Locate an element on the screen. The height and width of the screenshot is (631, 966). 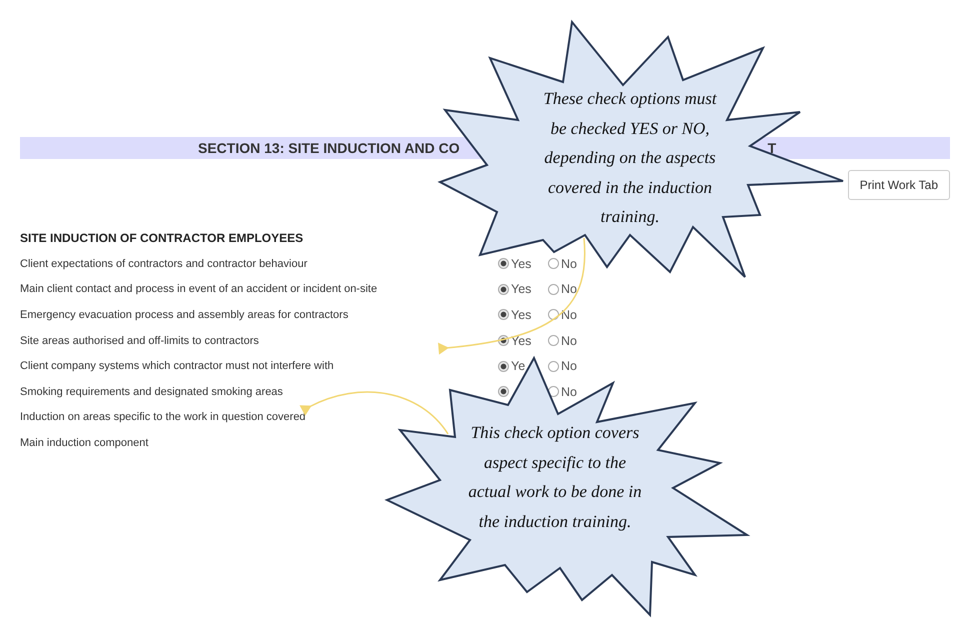
question-label: Induction on areas specific to the work in question covered is located at coordinates (163, 417).